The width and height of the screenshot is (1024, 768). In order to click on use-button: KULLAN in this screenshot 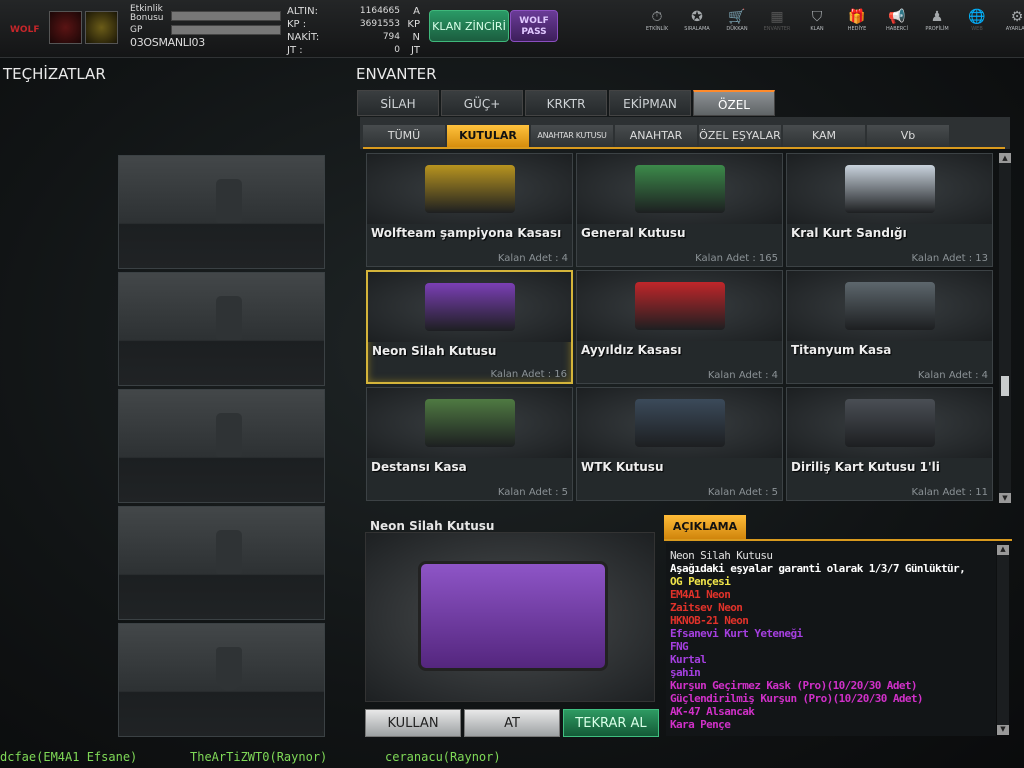, I will do `click(413, 723)`.